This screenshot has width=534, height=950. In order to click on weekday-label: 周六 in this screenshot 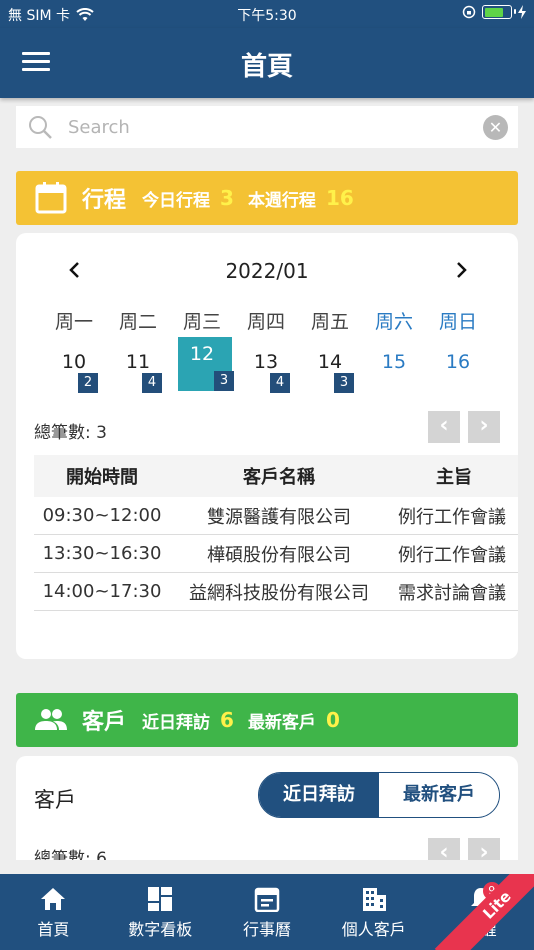, I will do `click(393, 322)`.